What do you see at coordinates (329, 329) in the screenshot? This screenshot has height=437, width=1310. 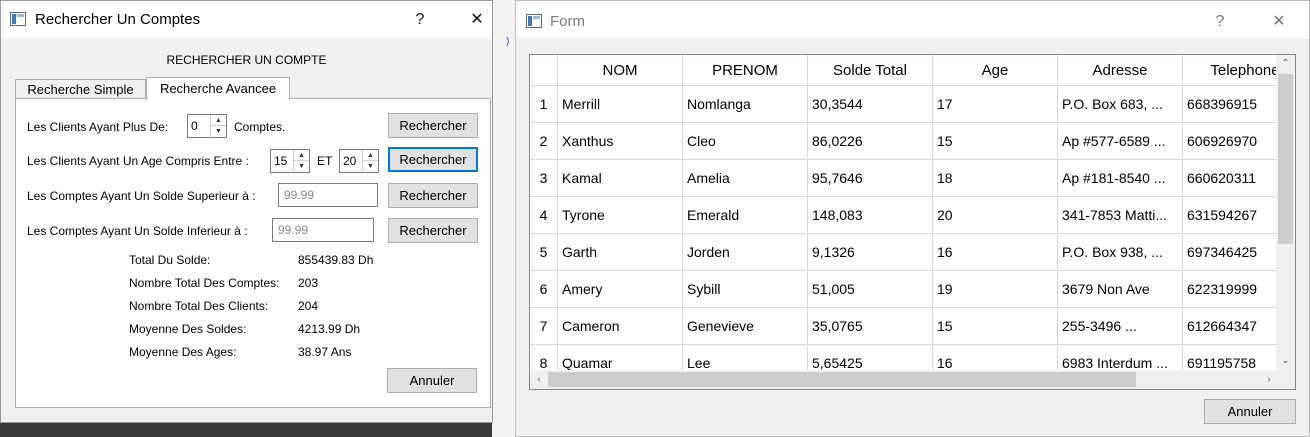 I see `stat-average-balance-value: 4213.99 Dh` at bounding box center [329, 329].